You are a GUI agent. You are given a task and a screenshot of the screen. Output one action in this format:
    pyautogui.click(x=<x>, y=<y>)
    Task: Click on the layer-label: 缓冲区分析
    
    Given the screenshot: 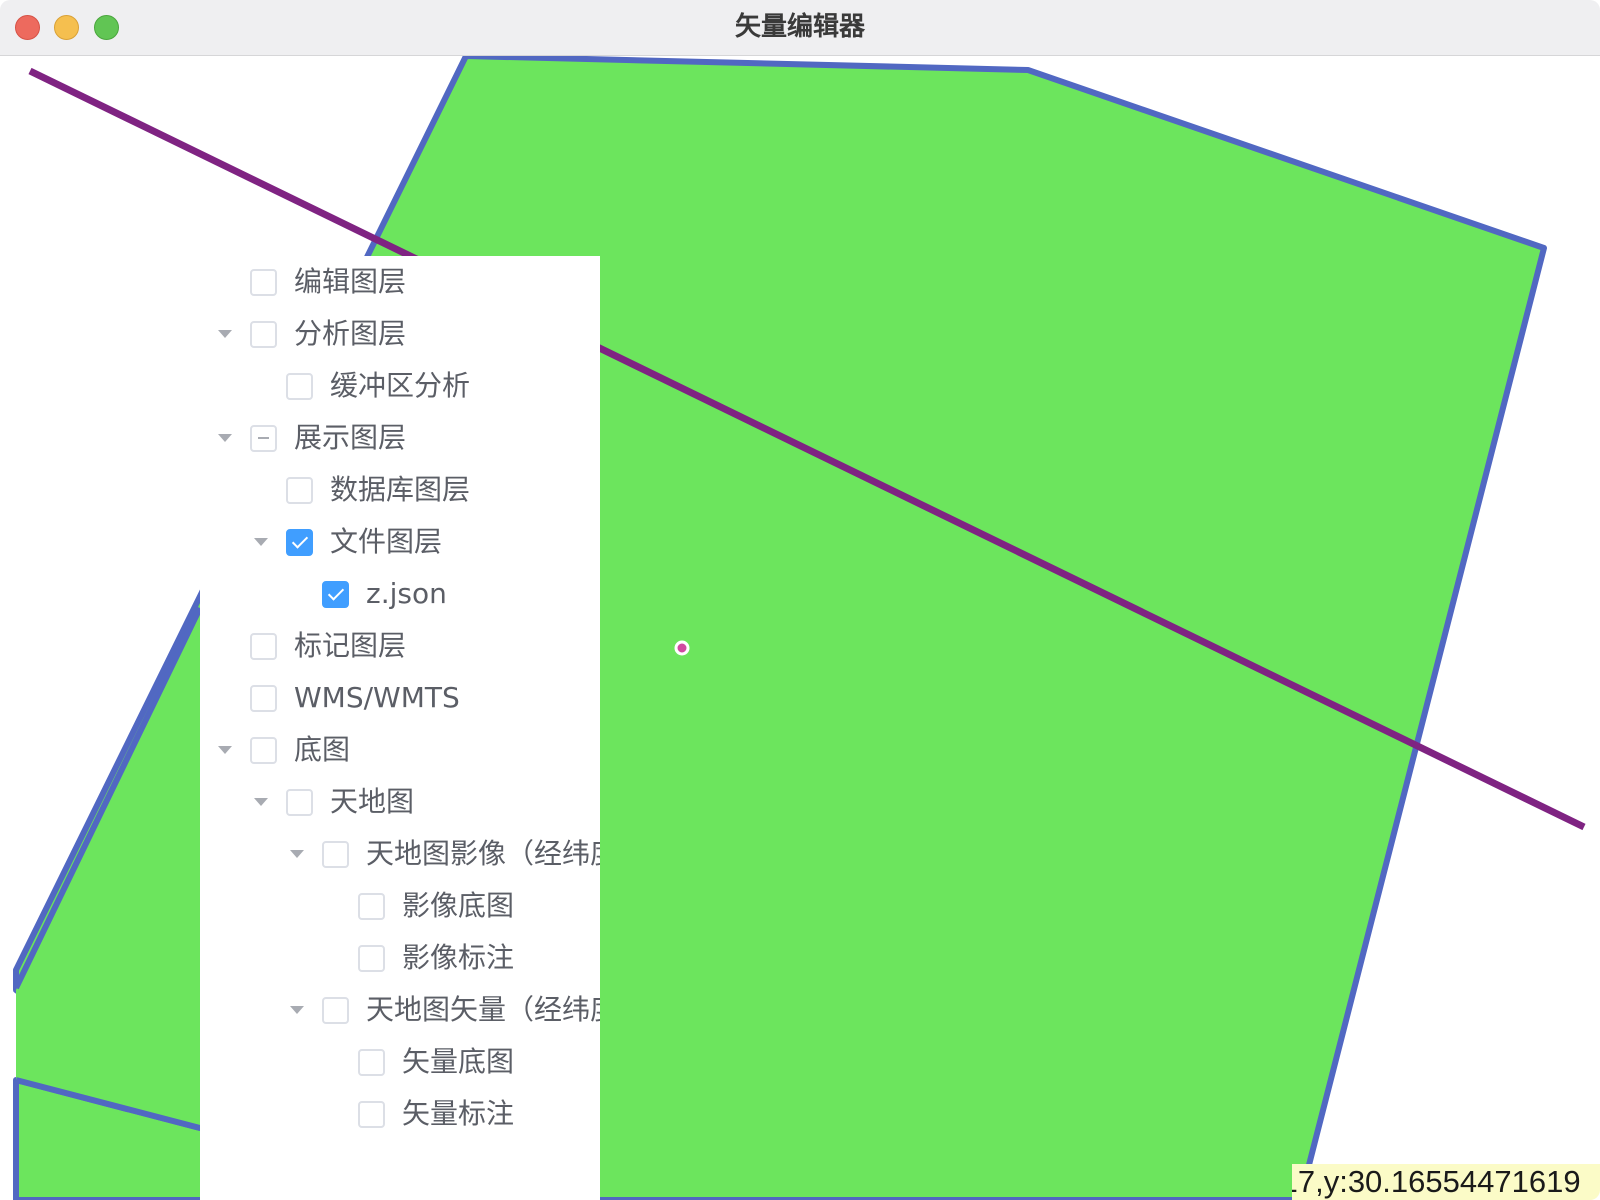 What is the action you would take?
    pyautogui.click(x=400, y=386)
    